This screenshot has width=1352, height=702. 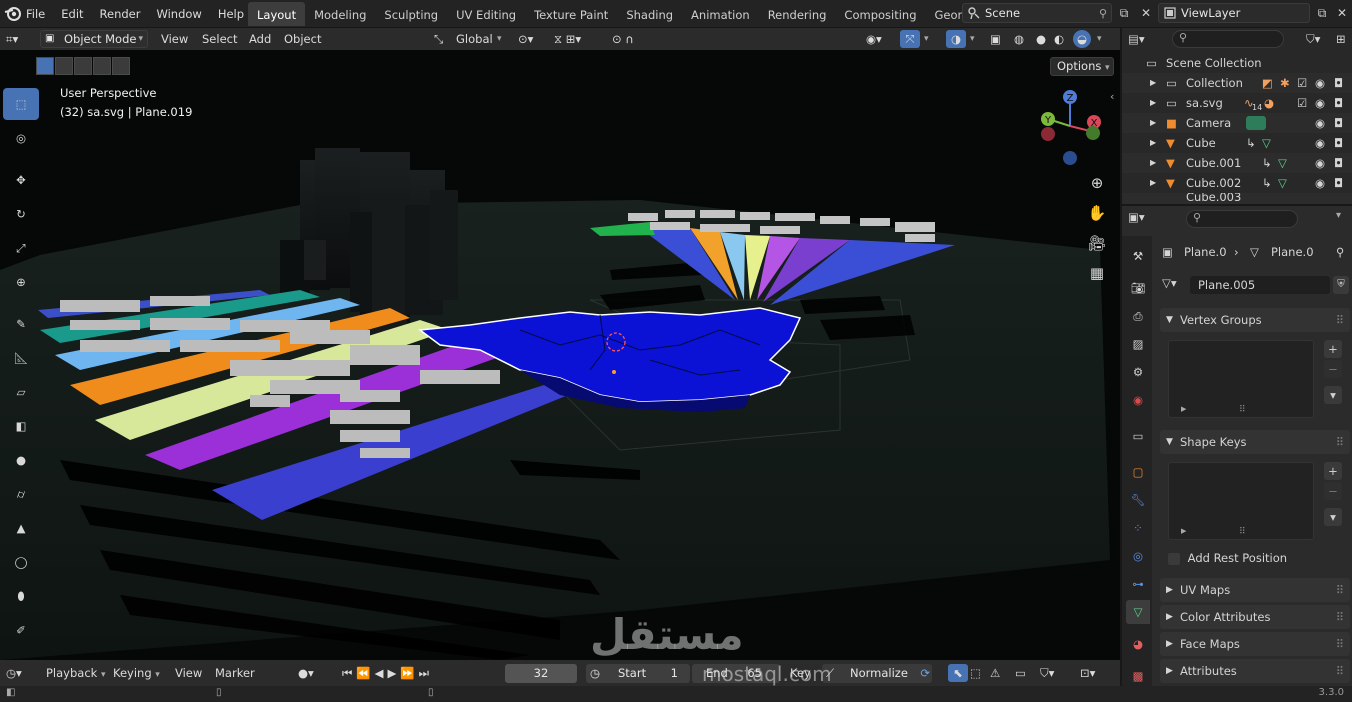 I want to click on tab-rendering: Rendering, so click(x=797, y=14).